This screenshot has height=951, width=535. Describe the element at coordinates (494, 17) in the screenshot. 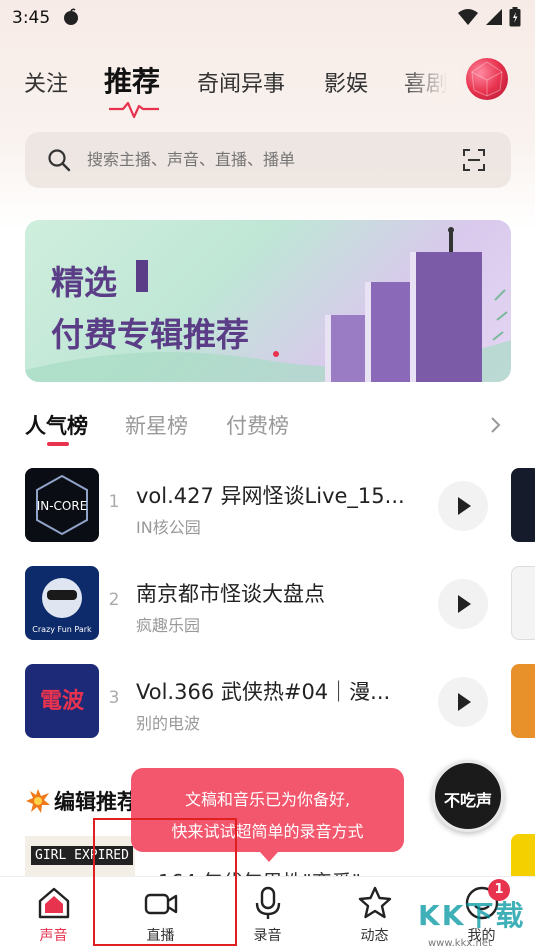

I see `signal-icon` at that location.